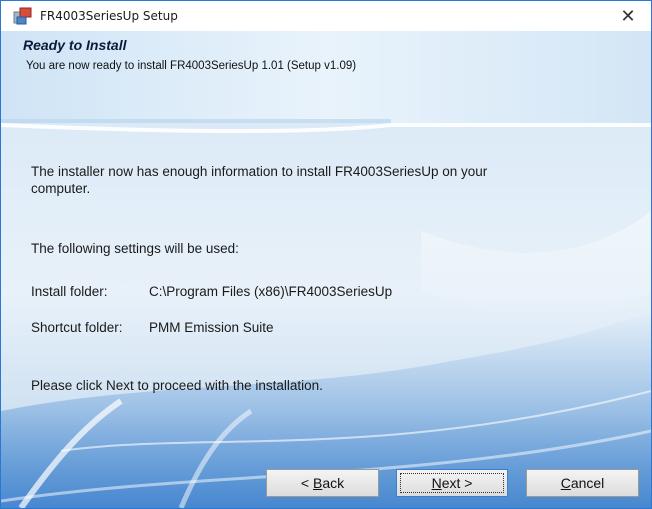  I want to click on close-button: ✕, so click(628, 16).